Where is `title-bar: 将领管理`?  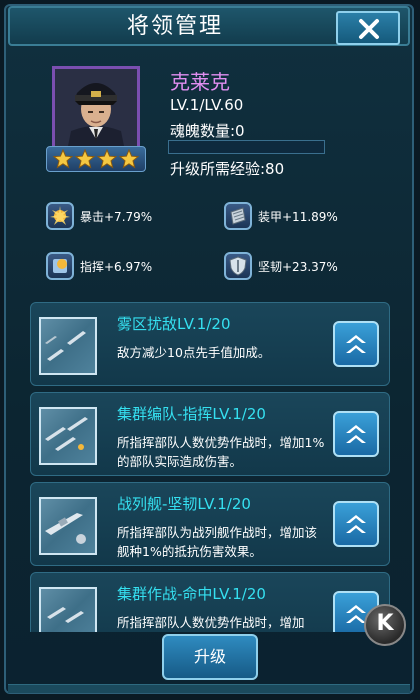 title-bar: 将领管理 is located at coordinates (209, 26).